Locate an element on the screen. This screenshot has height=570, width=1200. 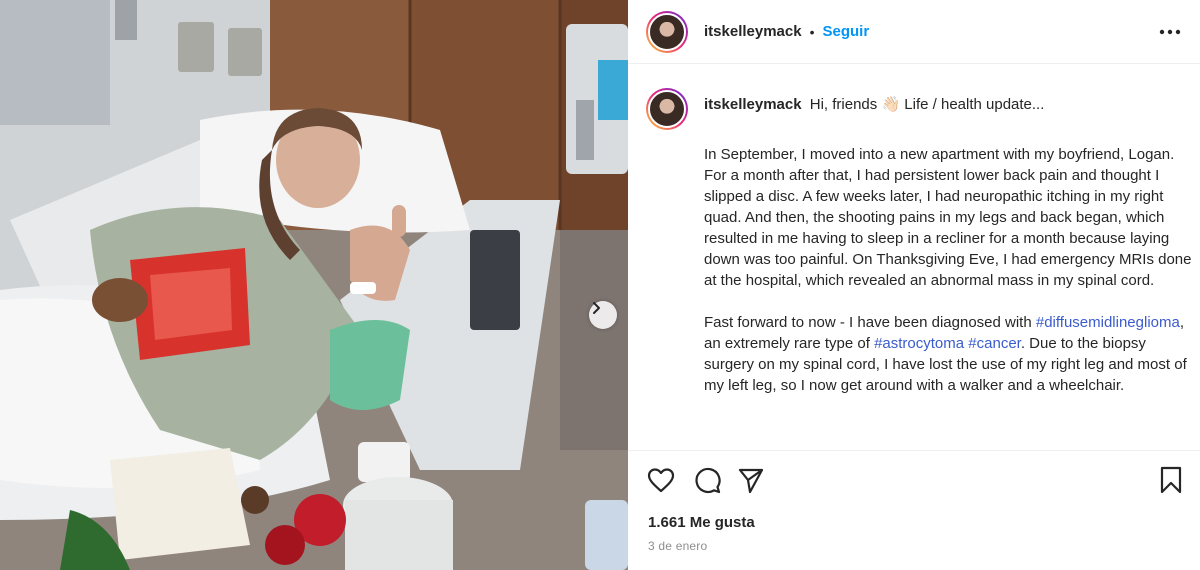
heart-icon is located at coordinates (661, 480).